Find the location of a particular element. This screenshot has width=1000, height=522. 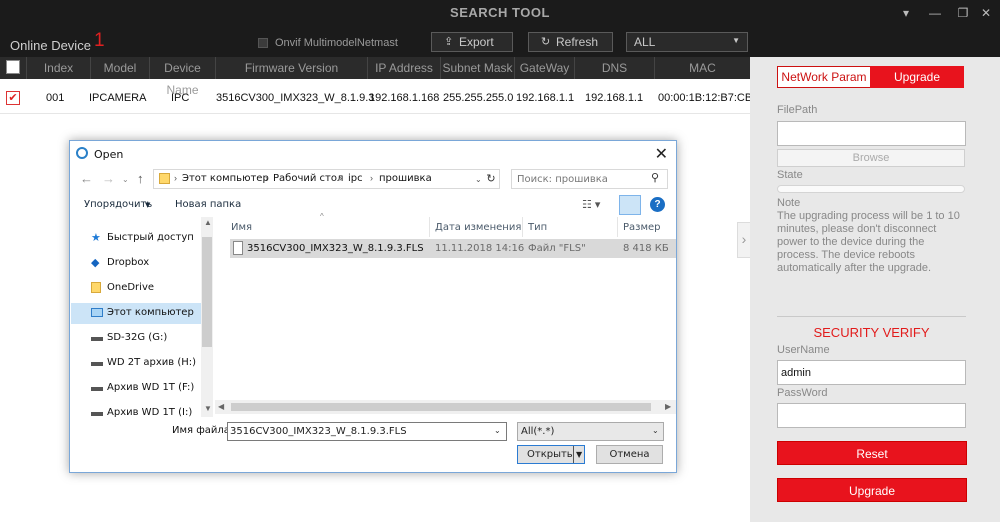

export-button: ⇪ Export is located at coordinates (472, 42).